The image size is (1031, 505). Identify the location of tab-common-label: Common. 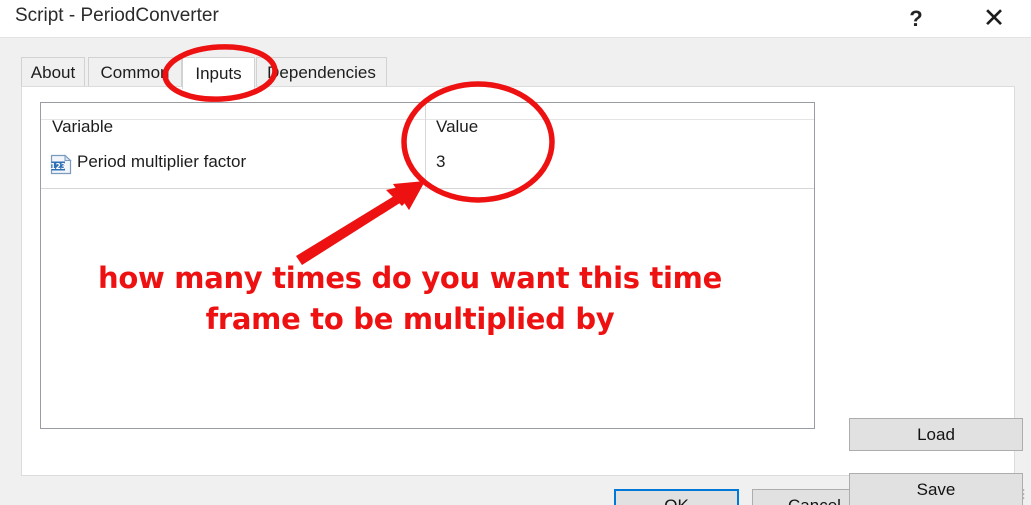
(135, 72).